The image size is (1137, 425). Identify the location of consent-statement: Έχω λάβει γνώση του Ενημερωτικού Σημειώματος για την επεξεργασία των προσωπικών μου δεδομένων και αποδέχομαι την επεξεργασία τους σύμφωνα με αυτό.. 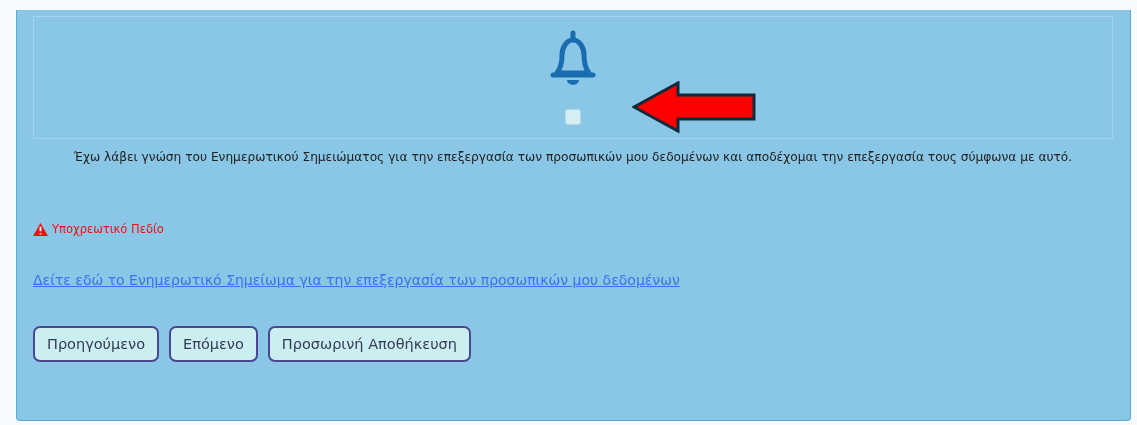
(573, 157).